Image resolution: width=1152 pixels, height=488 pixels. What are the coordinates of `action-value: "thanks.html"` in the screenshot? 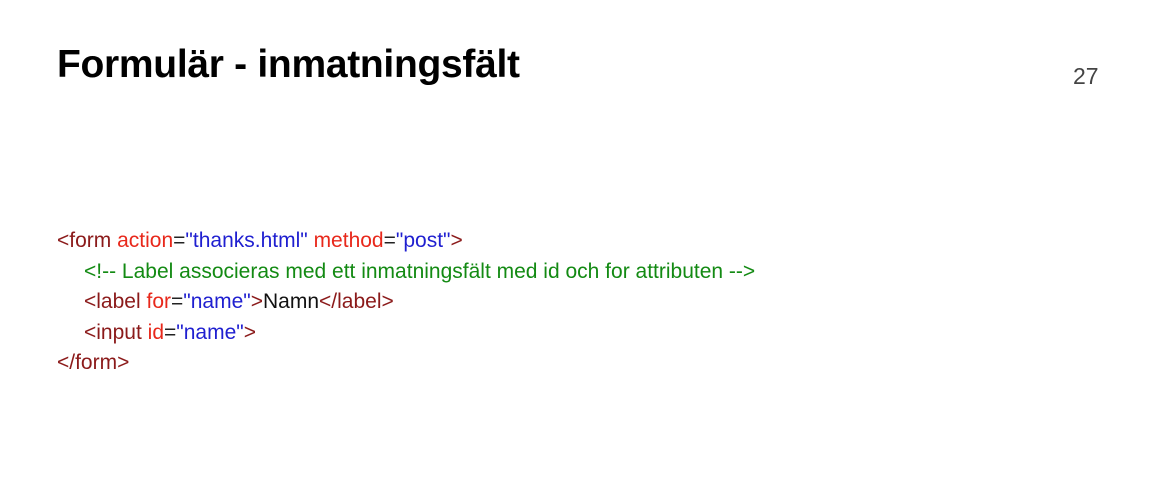 It's located at (246, 240).